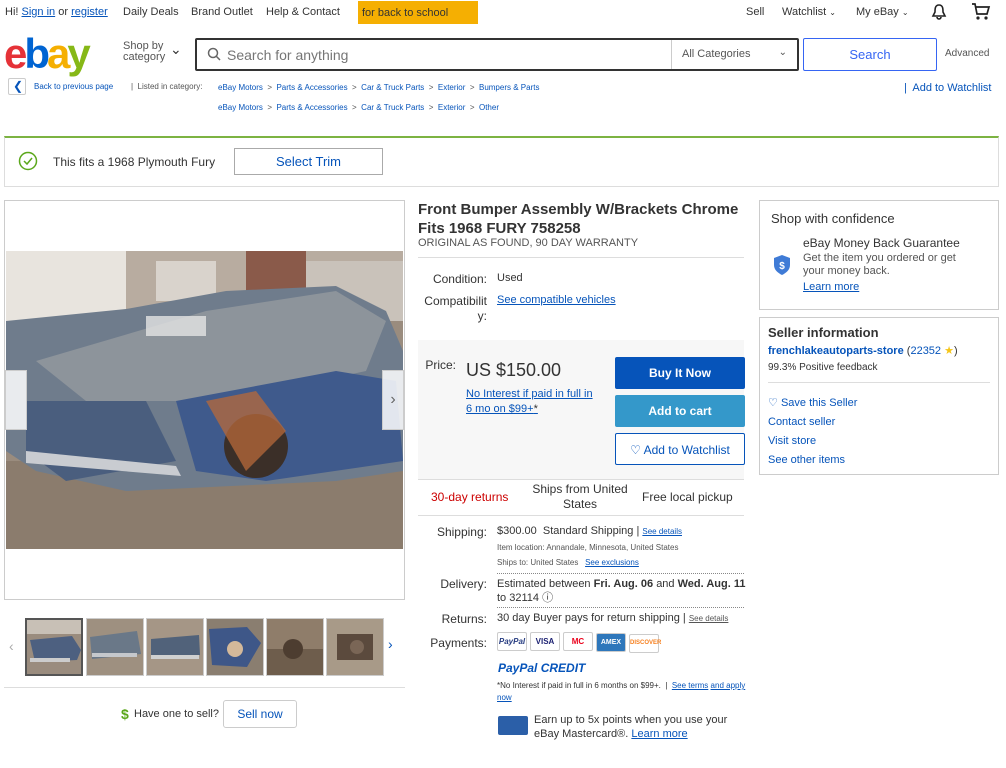 The image size is (1006, 768). Describe the element at coordinates (418, 12) in the screenshot. I see `promo-banner: for back to school` at that location.